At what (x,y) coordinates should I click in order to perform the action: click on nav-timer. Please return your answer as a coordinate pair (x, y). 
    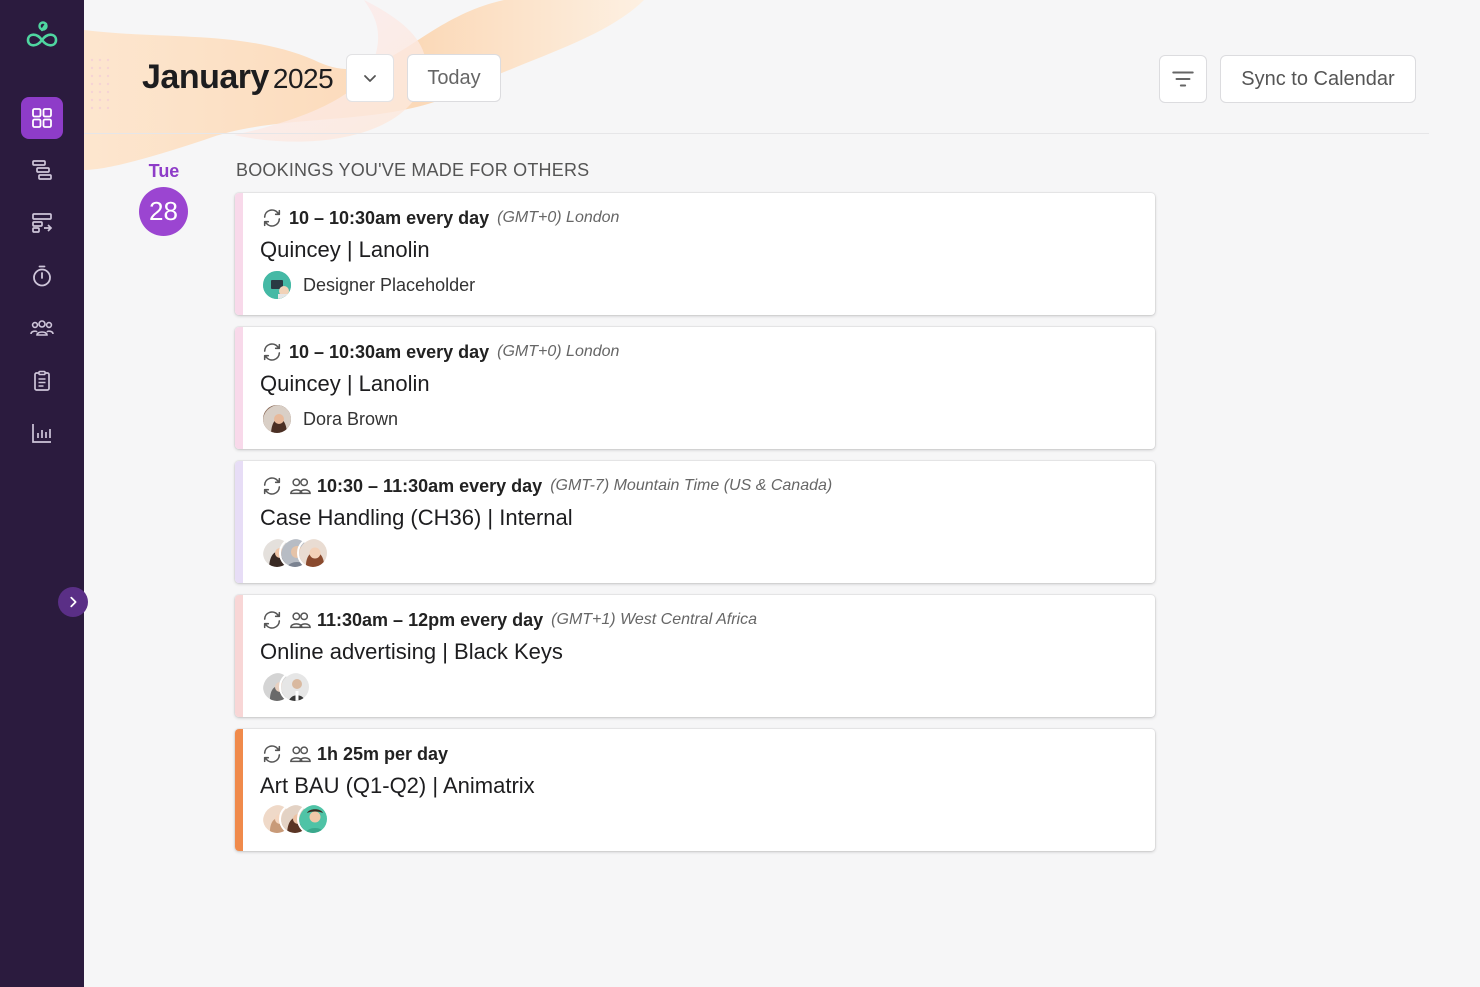
    Looking at the image, I should click on (42, 276).